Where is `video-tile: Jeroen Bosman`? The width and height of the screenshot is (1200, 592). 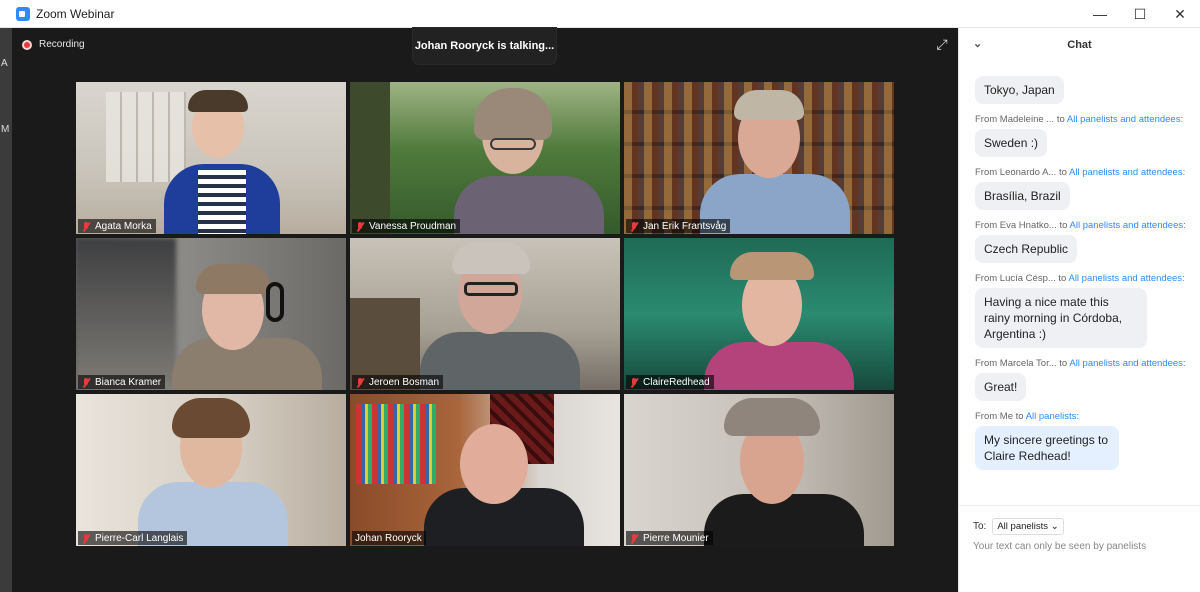
video-tile: Jeroen Bosman is located at coordinates (485, 314).